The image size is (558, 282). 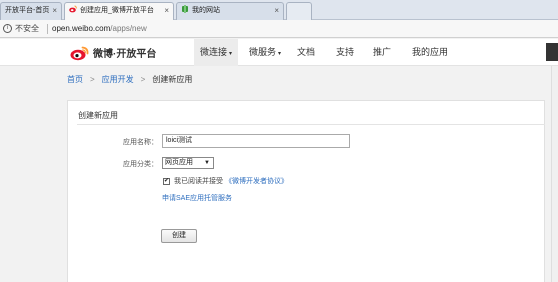 I want to click on nav-label: 微服务, so click(x=263, y=52).